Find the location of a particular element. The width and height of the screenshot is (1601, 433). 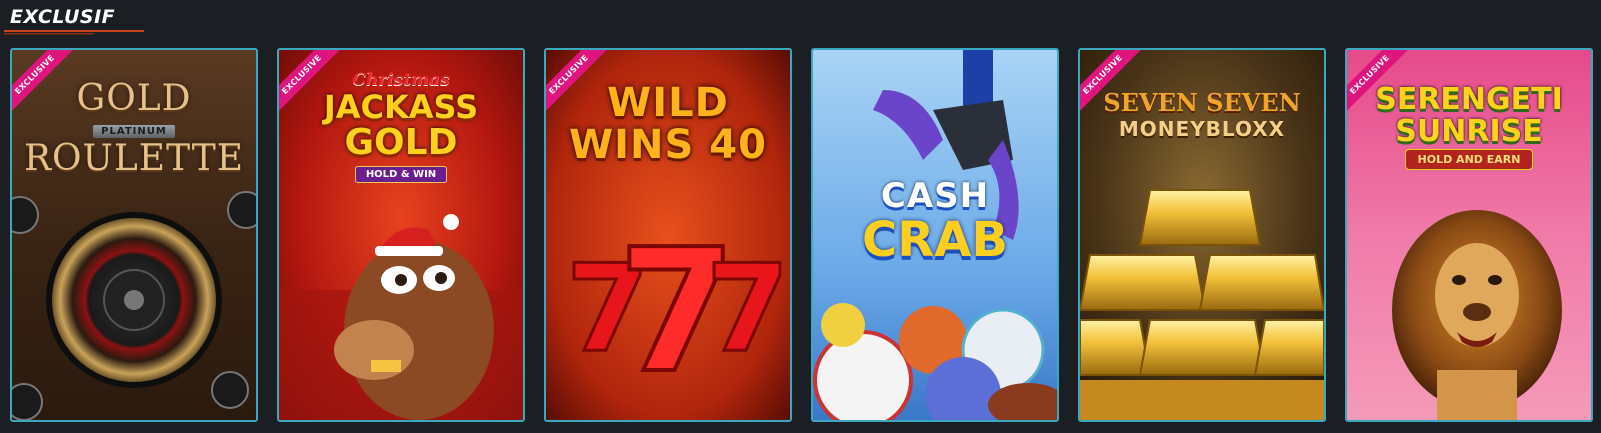

game-thumbnail: 7 7 7 is located at coordinates (668, 235).